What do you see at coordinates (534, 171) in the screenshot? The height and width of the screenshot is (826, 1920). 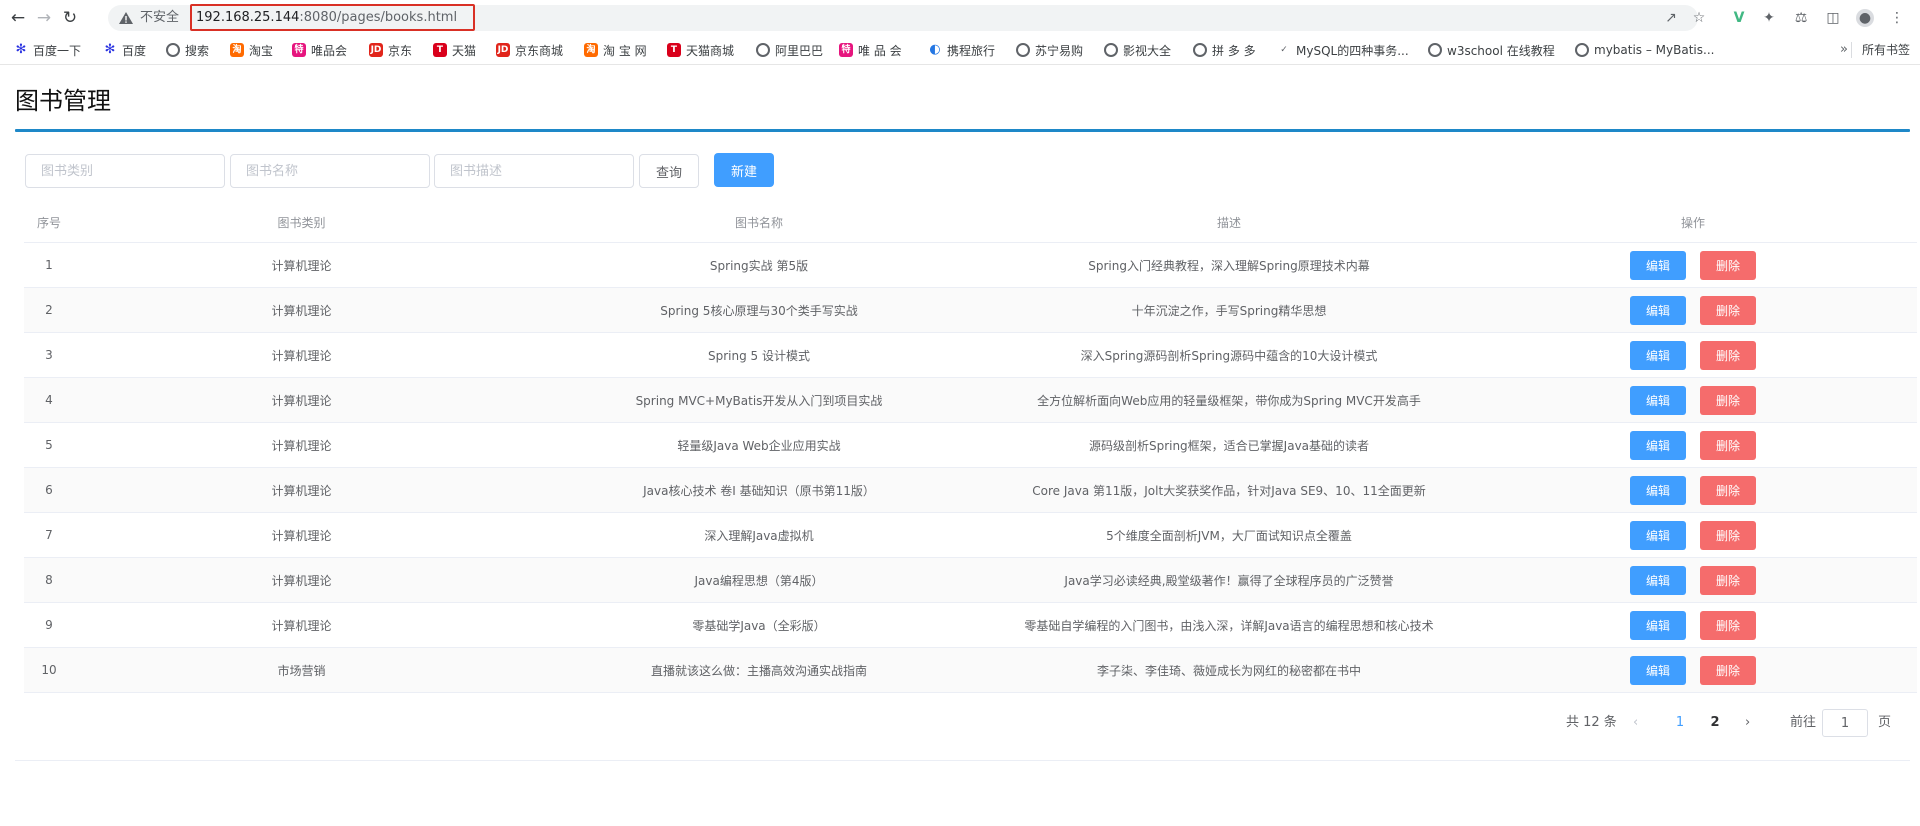 I see `description-search-input` at bounding box center [534, 171].